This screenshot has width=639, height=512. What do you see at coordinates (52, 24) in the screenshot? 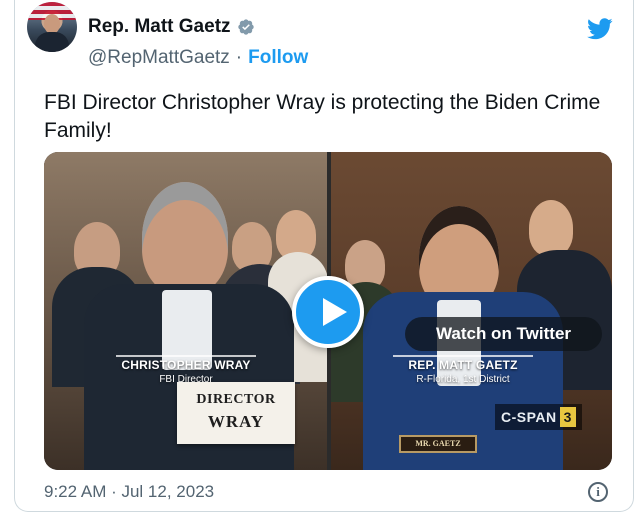
I see `avatar-face` at bounding box center [52, 24].